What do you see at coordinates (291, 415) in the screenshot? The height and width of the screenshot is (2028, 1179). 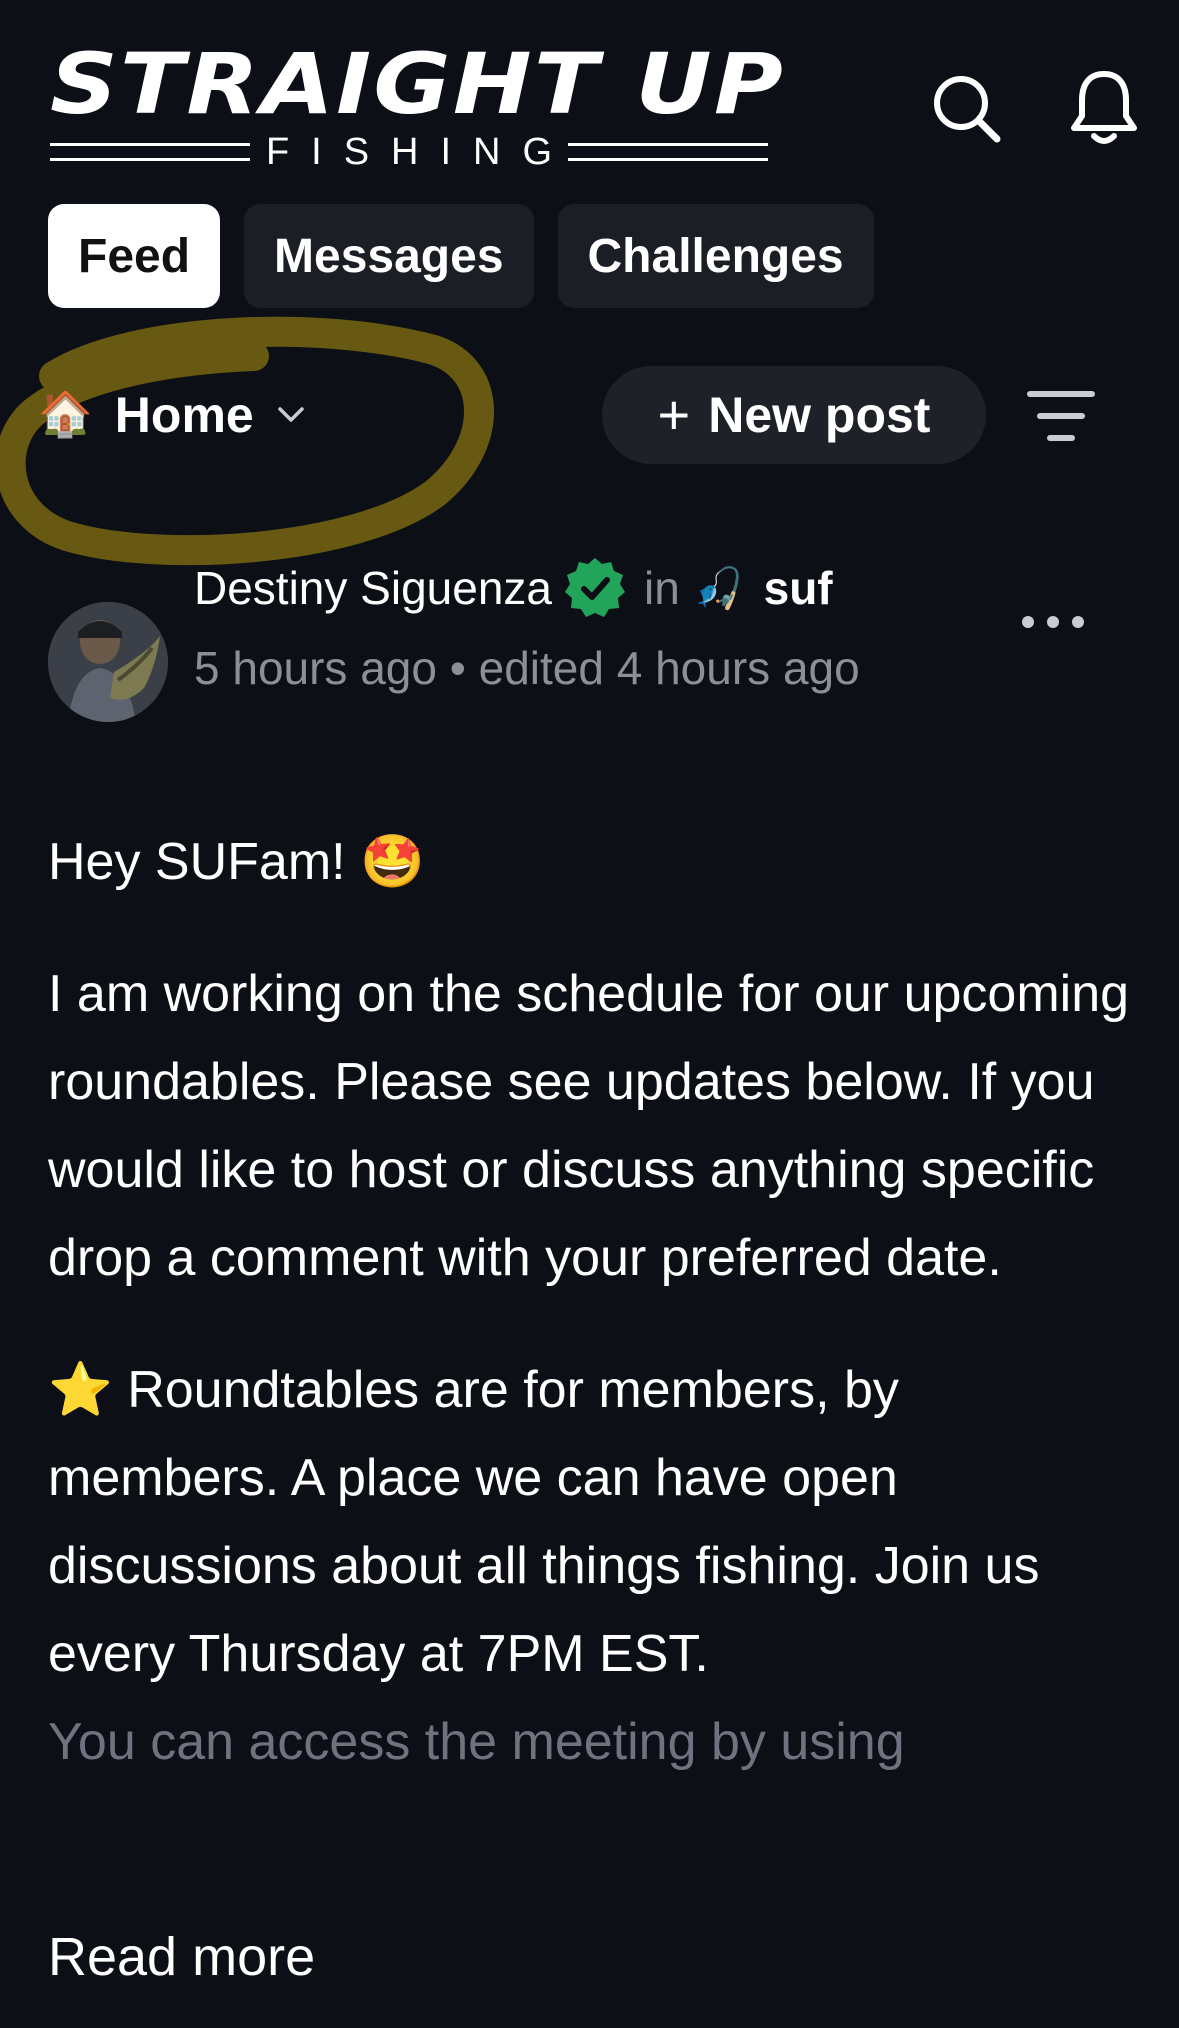 I see `chevron-down-icon` at bounding box center [291, 415].